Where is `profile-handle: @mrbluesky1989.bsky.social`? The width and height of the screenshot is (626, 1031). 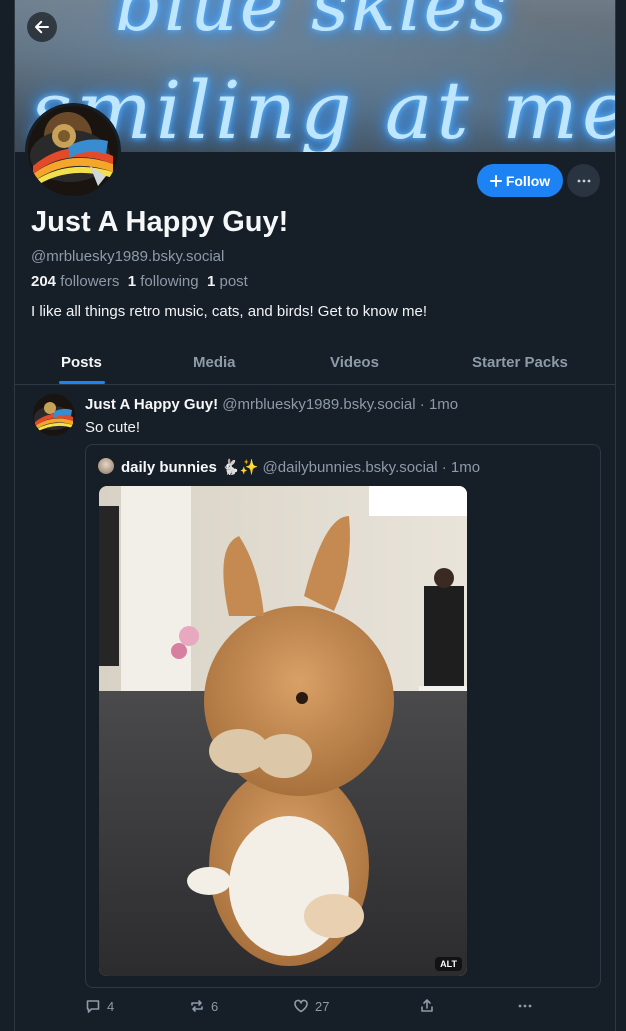
profile-handle: @mrbluesky1989.bsky.social is located at coordinates (128, 256).